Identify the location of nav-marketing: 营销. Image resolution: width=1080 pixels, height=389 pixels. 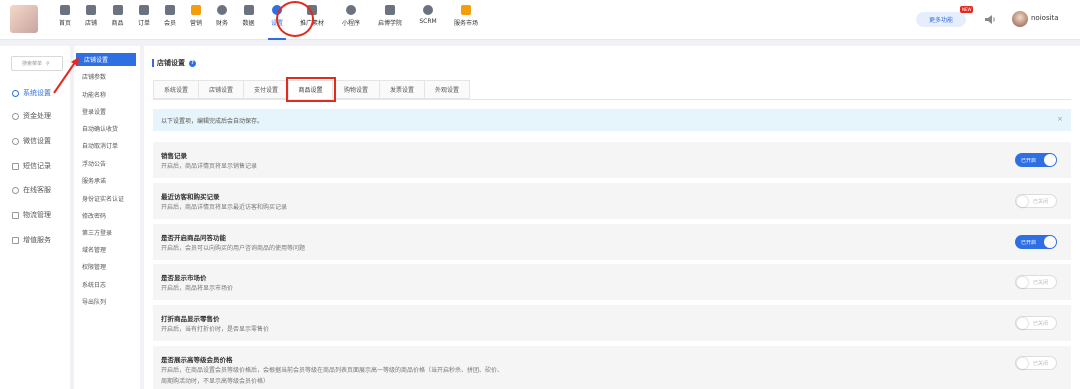
(196, 20).